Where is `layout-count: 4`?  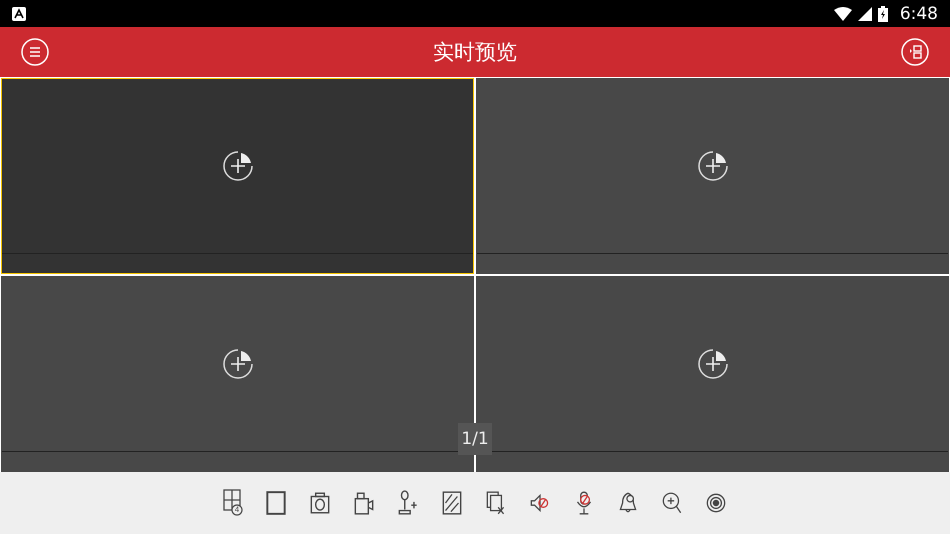
layout-count: 4 is located at coordinates (237, 509).